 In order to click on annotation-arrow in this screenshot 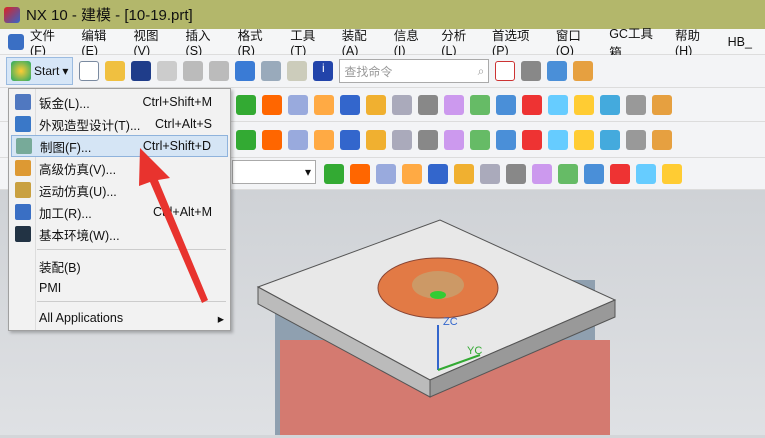, I will do `click(173, 225)`.